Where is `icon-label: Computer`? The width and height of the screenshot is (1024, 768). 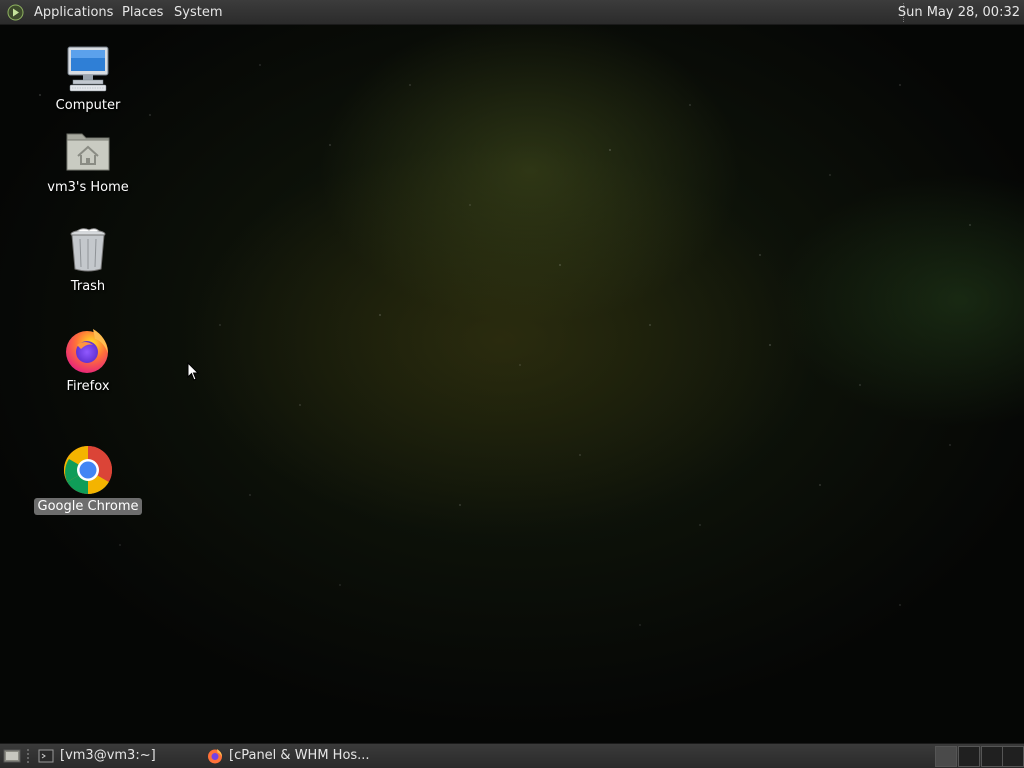 icon-label: Computer is located at coordinates (88, 105).